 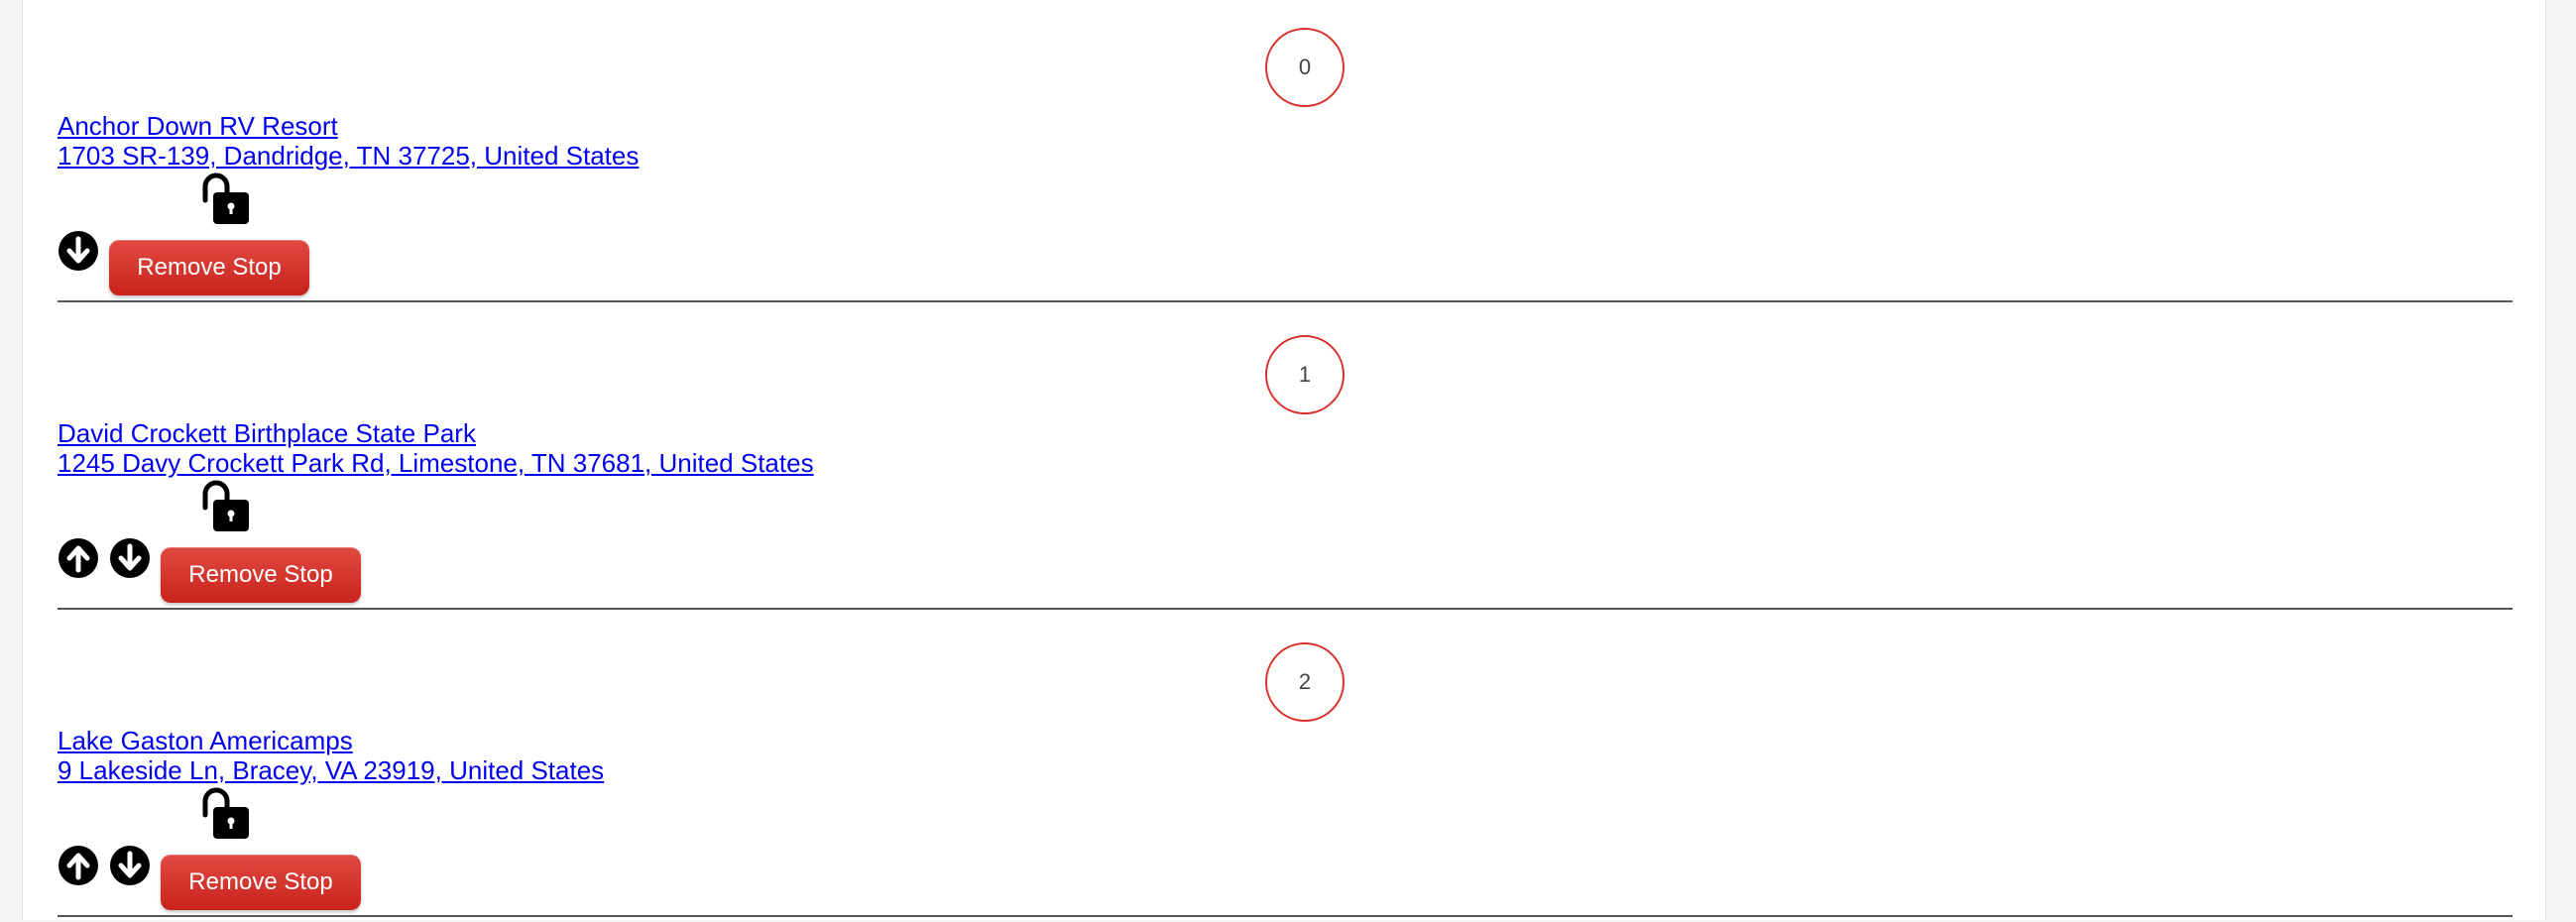 I want to click on stop-name-link: Anchor Down RV Resort, so click(x=198, y=126).